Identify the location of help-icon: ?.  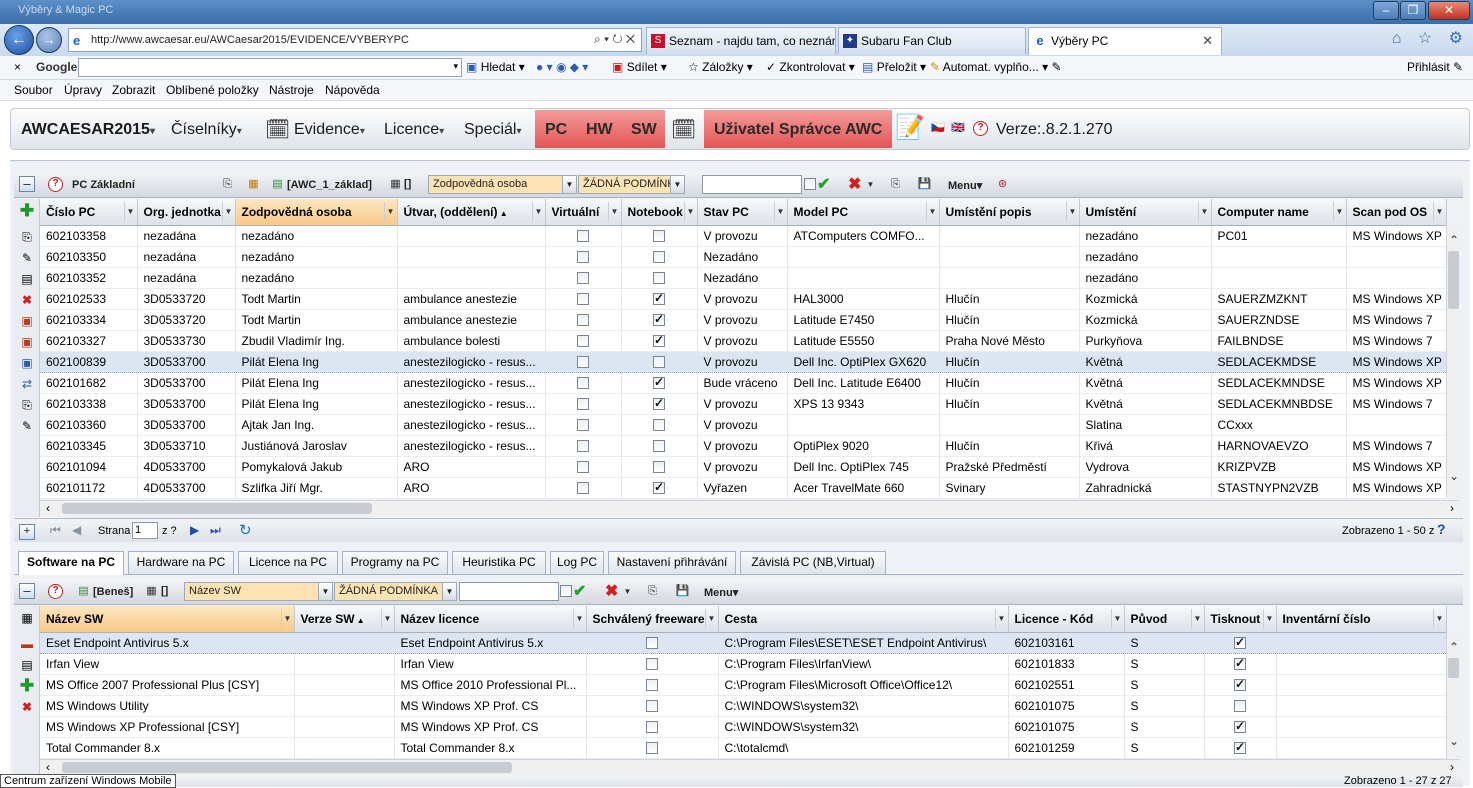
(55, 591).